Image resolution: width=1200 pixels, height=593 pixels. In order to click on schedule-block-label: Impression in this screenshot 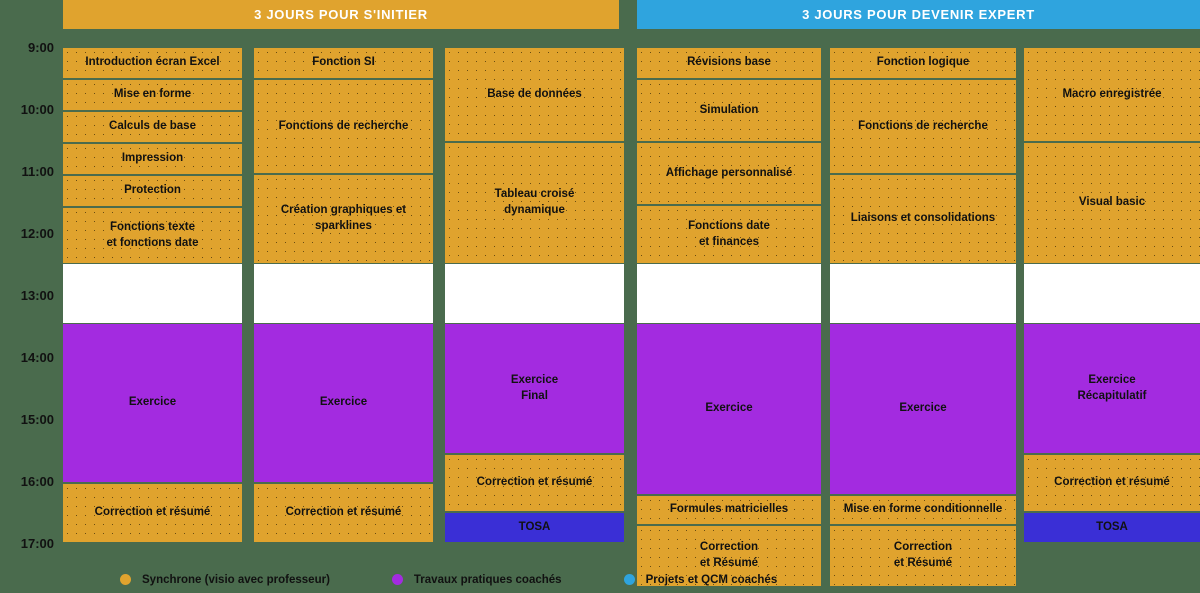, I will do `click(152, 158)`.